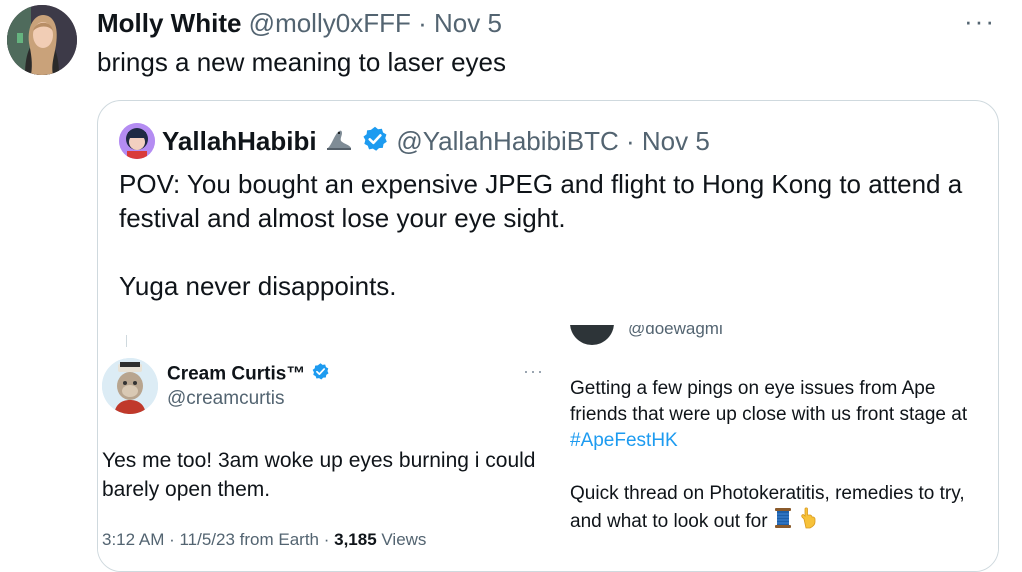  Describe the element at coordinates (330, 23) in the screenshot. I see `author-handle: @molly0xFFF` at that location.